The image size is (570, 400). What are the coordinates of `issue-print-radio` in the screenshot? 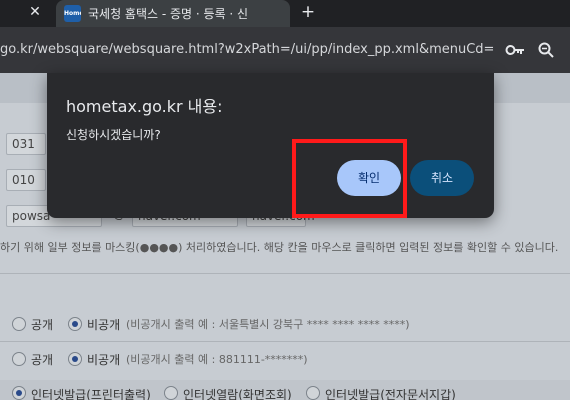 It's located at (19, 393).